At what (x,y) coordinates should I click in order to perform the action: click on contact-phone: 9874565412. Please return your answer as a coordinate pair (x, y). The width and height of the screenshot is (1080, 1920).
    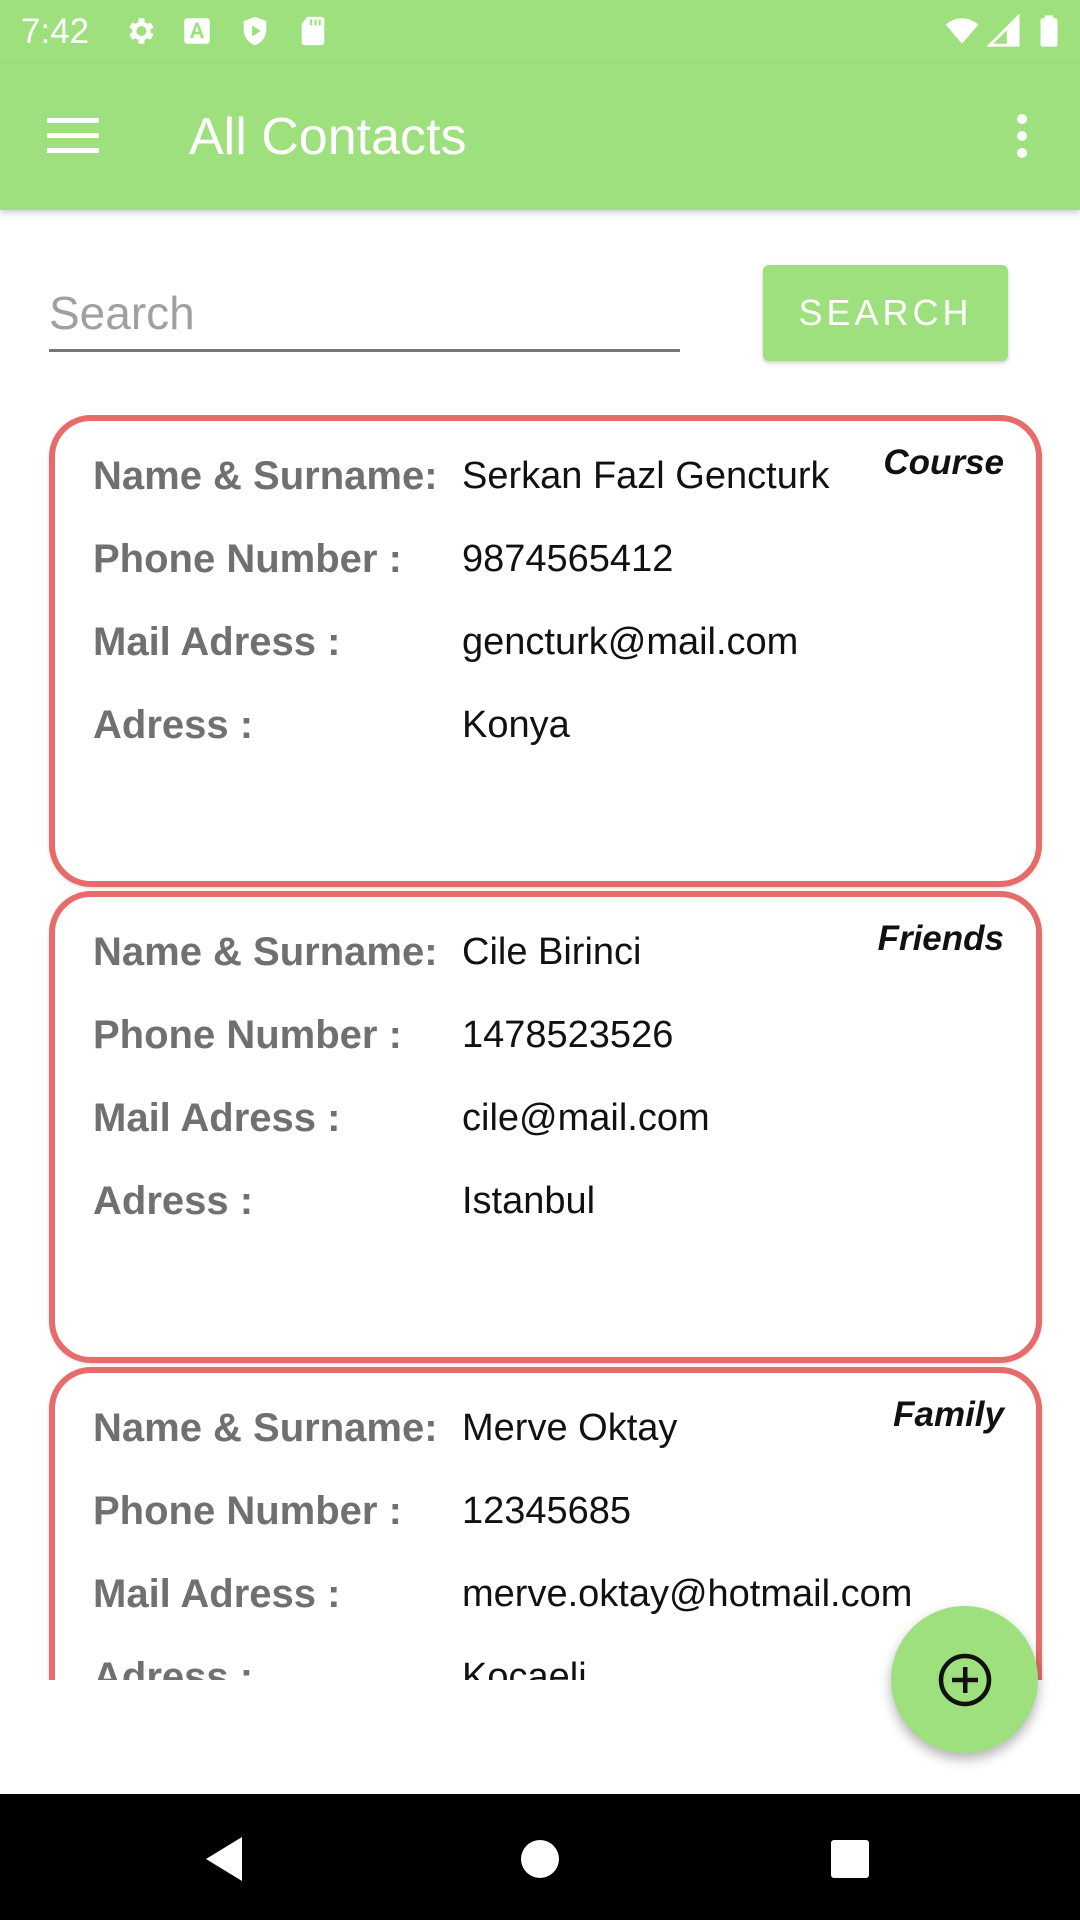
    Looking at the image, I should click on (568, 558).